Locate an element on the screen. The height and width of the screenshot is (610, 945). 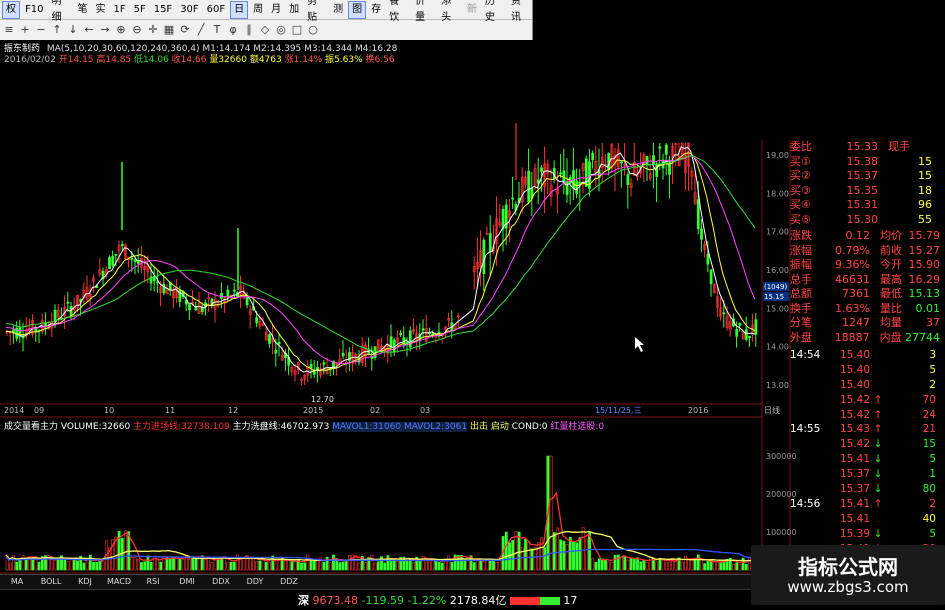
date-tick: 2015 is located at coordinates (313, 410).